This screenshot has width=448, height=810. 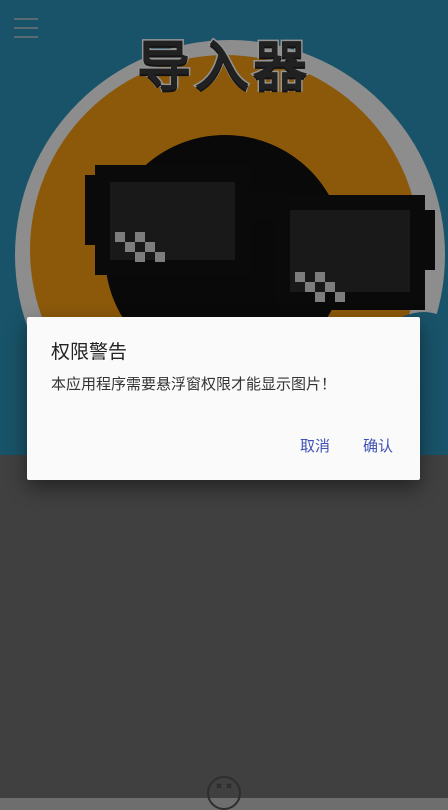 I want to click on dialog-title: 权限警告, so click(x=89, y=352).